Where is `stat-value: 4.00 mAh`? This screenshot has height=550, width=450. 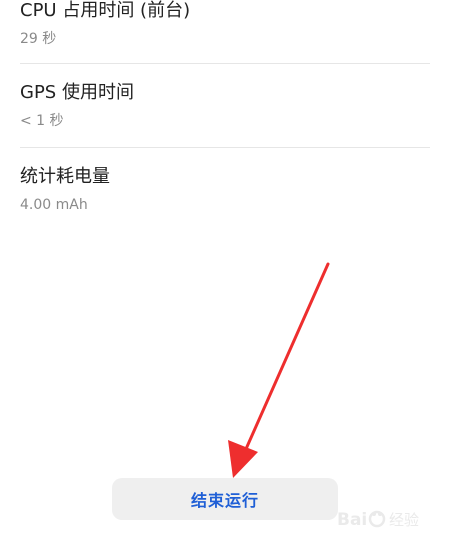
stat-value: 4.00 mAh is located at coordinates (54, 205).